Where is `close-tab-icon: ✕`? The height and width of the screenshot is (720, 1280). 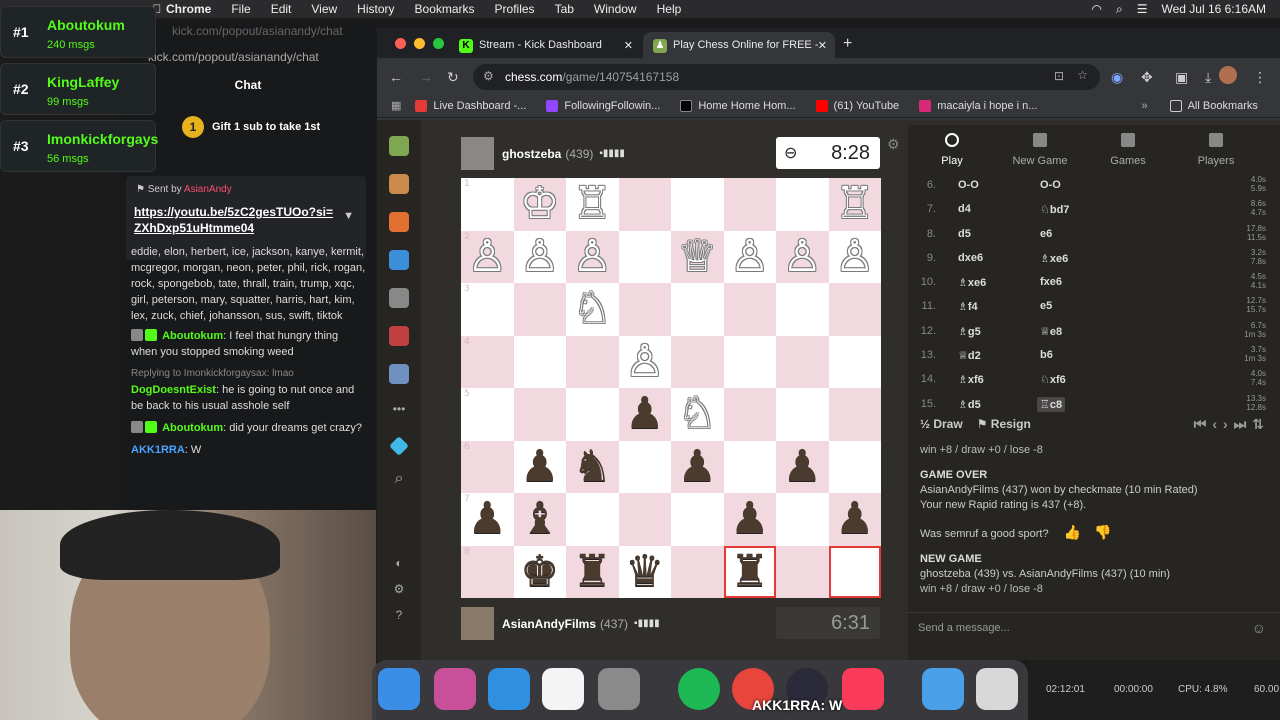 close-tab-icon: ✕ is located at coordinates (628, 45).